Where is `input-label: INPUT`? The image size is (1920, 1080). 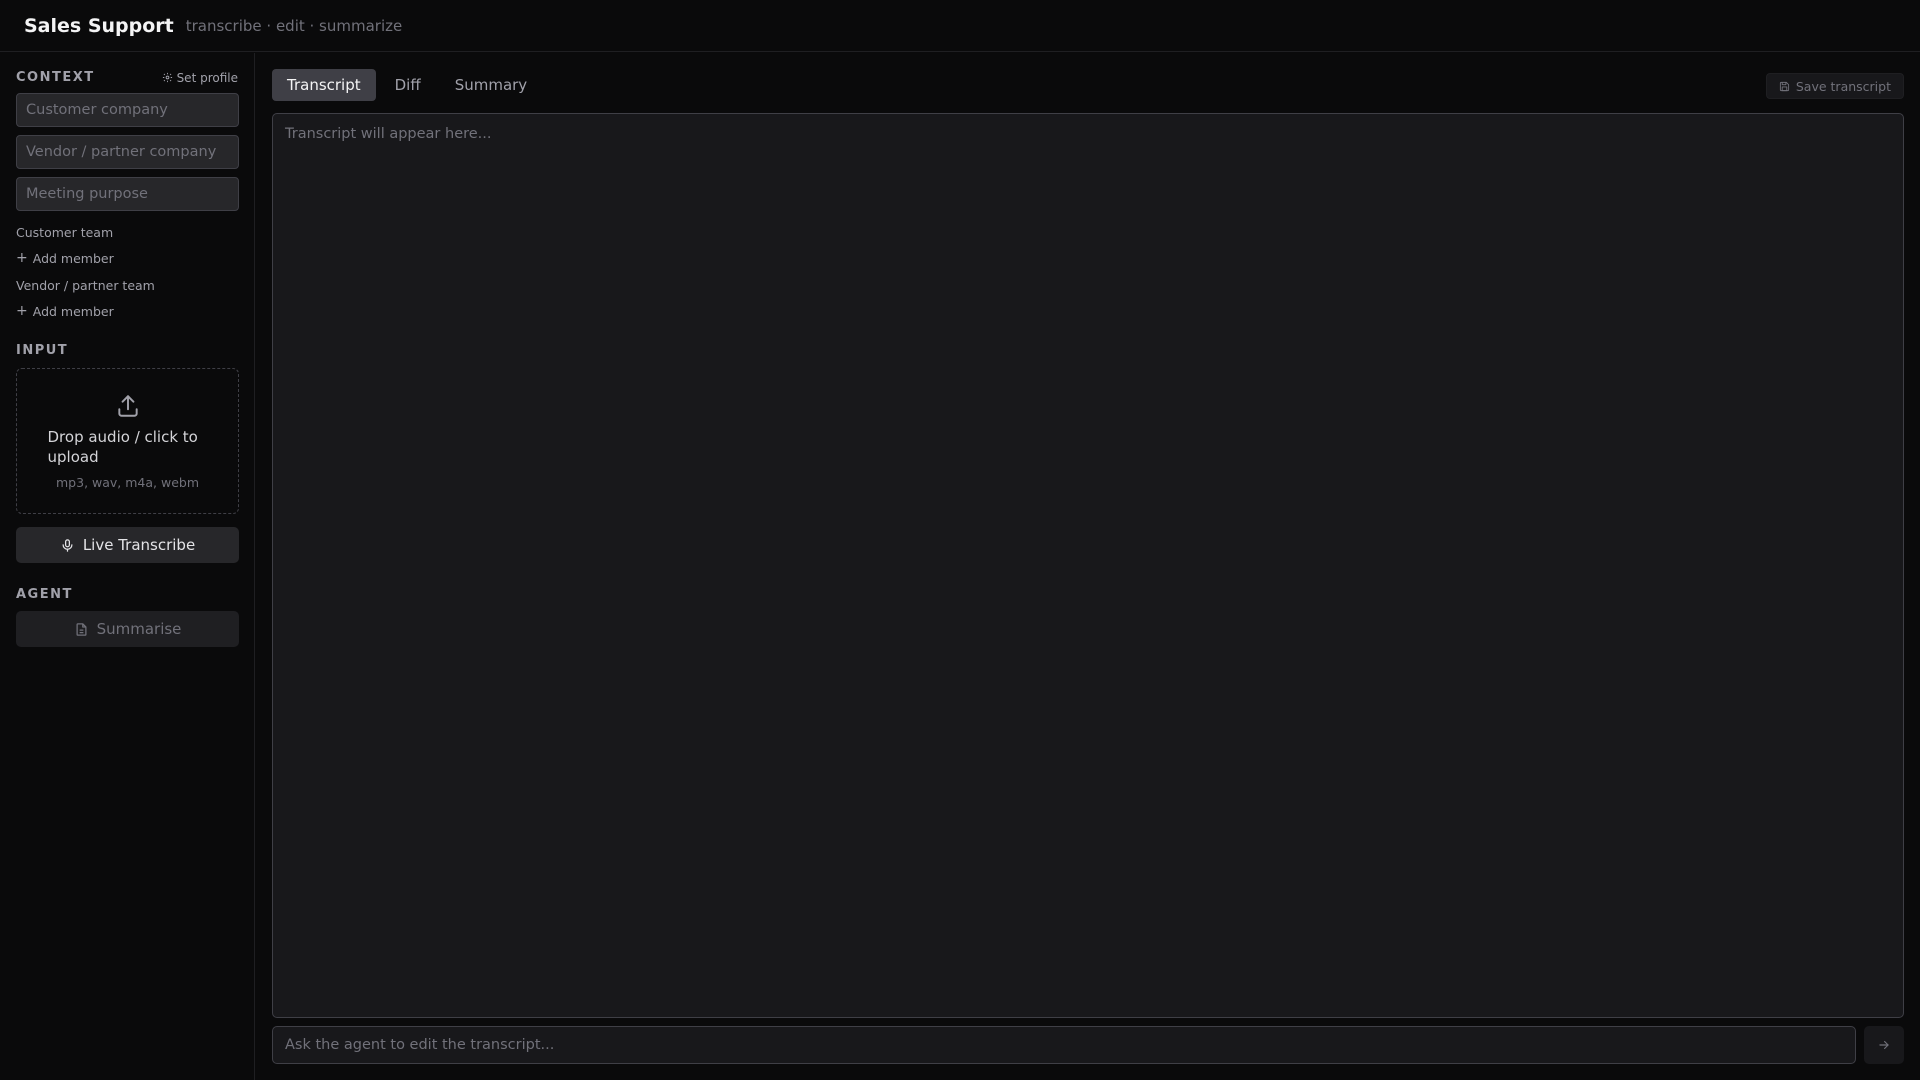 input-label: INPUT is located at coordinates (42, 350).